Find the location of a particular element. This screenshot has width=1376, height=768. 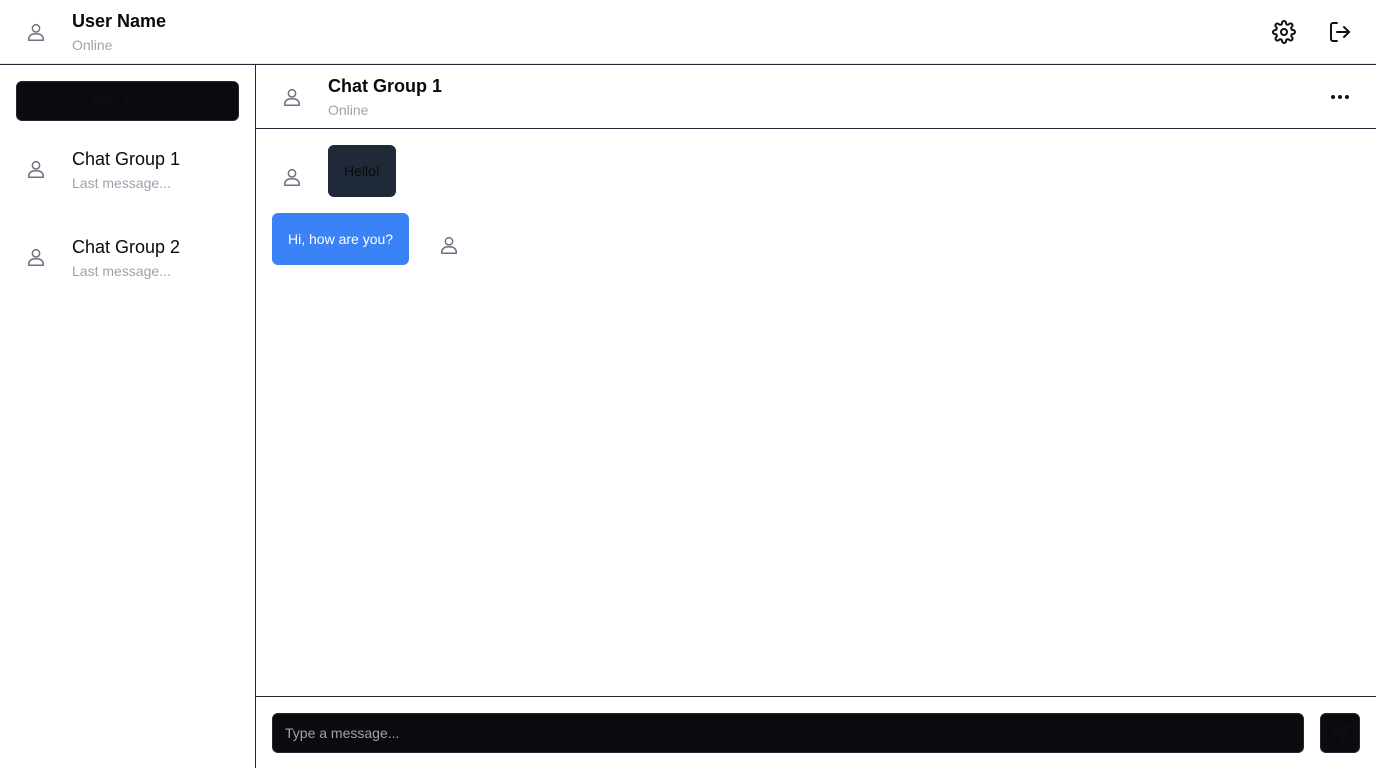

logout-icon is located at coordinates (1340, 32).